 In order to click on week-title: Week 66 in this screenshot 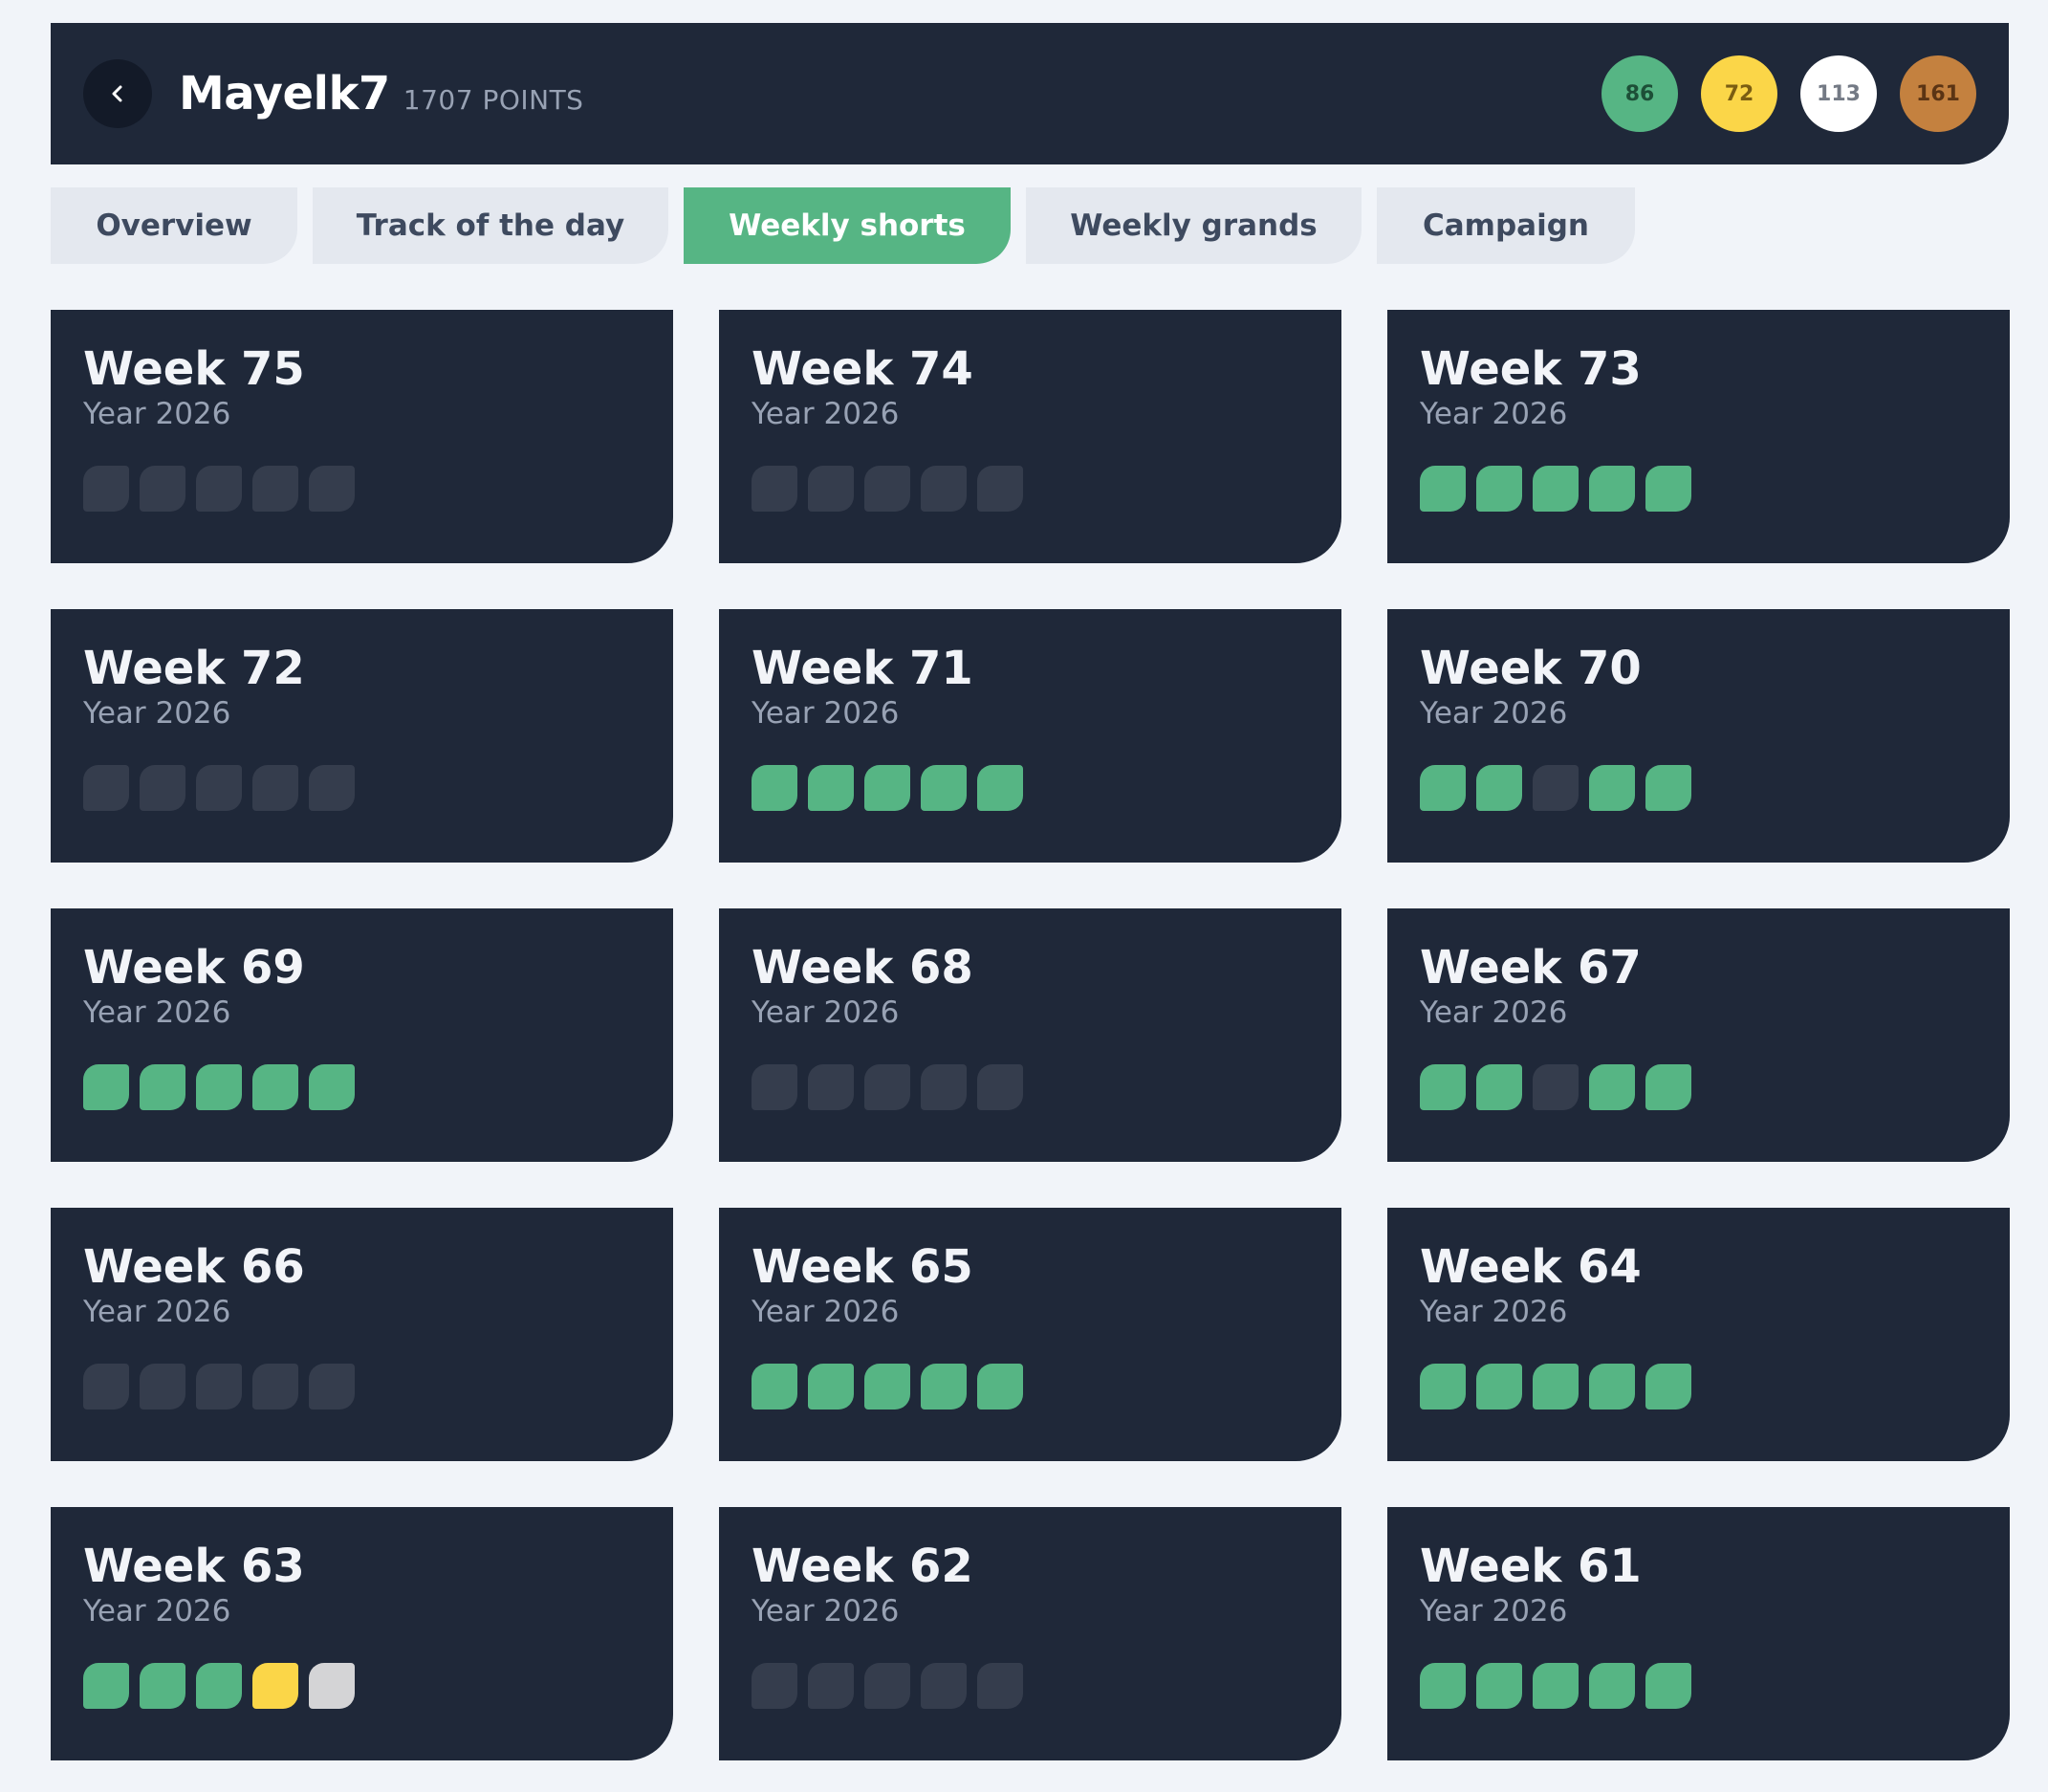, I will do `click(194, 1267)`.